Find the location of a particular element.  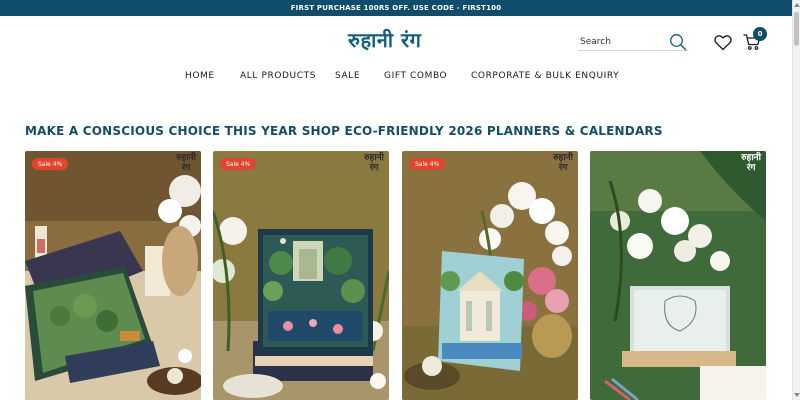

nav-item-corporate-bulk-enquiry: CORPORATE & BULK ENQUIRY is located at coordinates (545, 76).